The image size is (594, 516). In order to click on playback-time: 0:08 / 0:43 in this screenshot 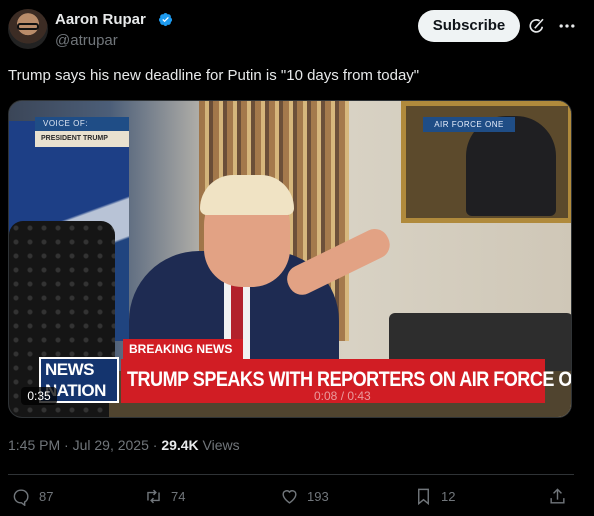, I will do `click(342, 396)`.